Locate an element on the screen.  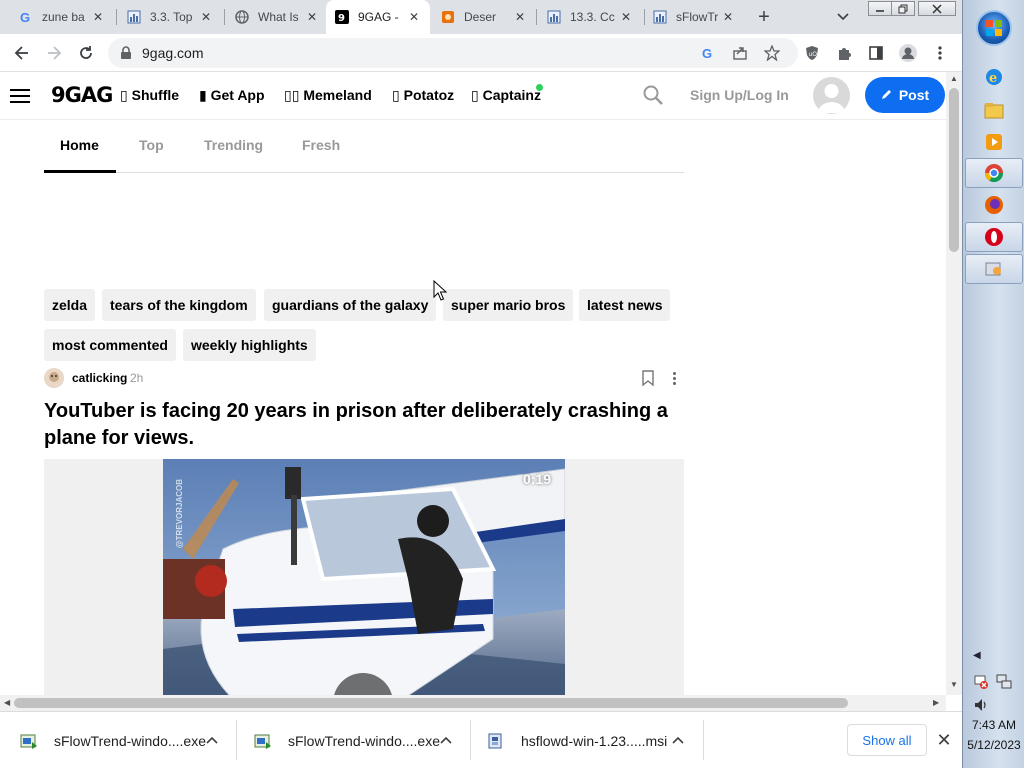
network-icon is located at coordinates (1004, 682).